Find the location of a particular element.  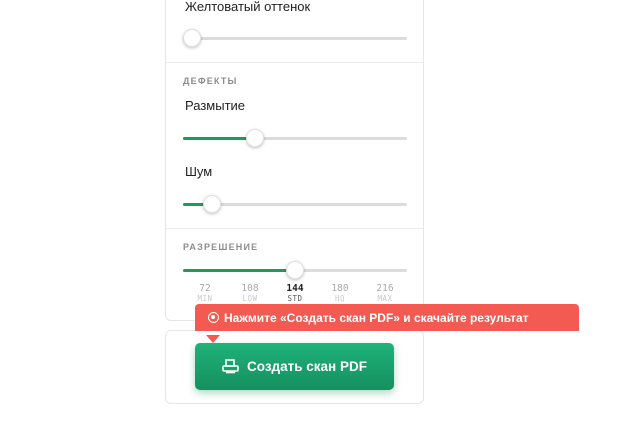

blur-slider is located at coordinates (295, 138).